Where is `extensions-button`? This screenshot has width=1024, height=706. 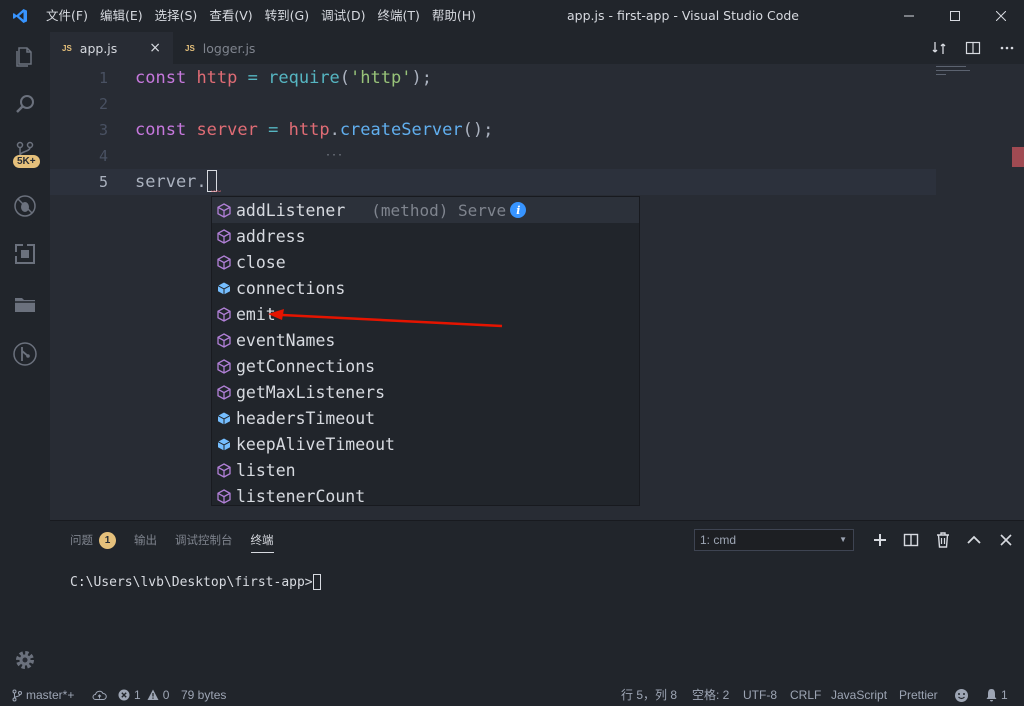
extensions-button is located at coordinates (25, 254).